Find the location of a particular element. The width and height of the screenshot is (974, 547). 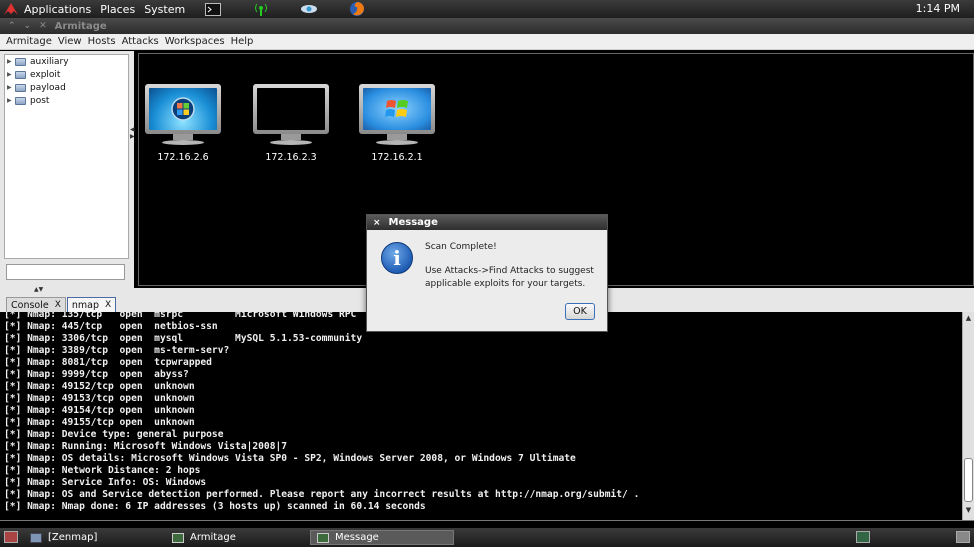

tree-item-label: exploit is located at coordinates (45, 74).